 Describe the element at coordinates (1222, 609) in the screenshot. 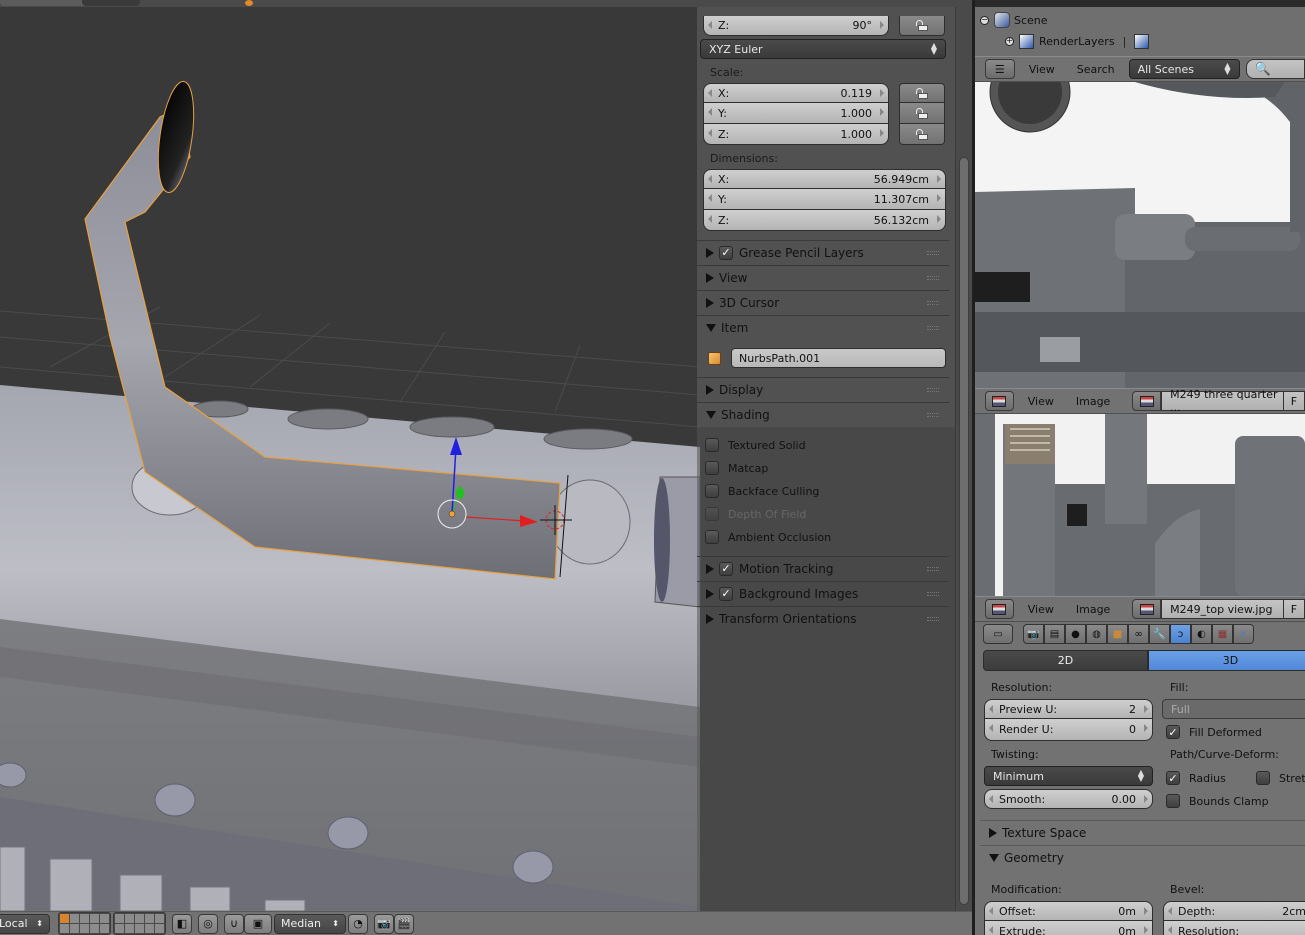

I see `image-name-field: M249_top view.jpg` at that location.